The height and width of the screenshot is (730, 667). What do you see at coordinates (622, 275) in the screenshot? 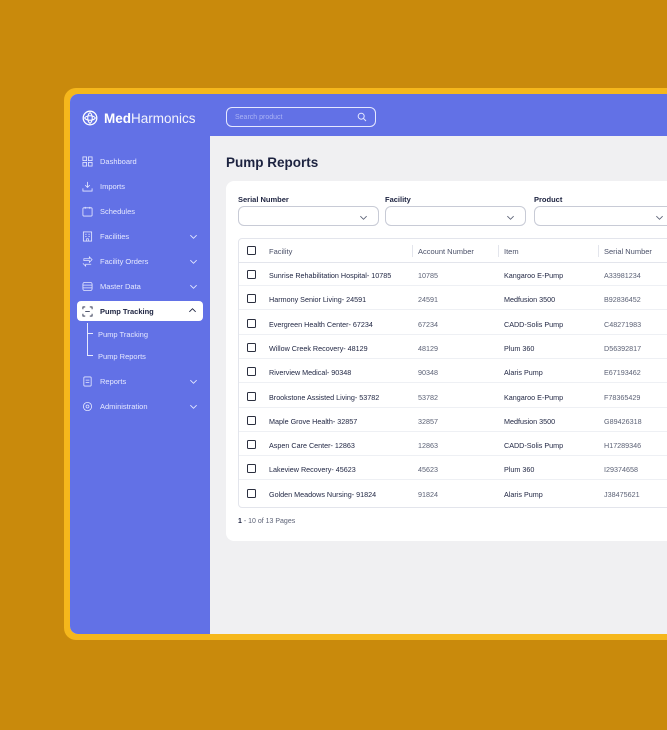
I see `cell-serial-number: A33981234` at bounding box center [622, 275].